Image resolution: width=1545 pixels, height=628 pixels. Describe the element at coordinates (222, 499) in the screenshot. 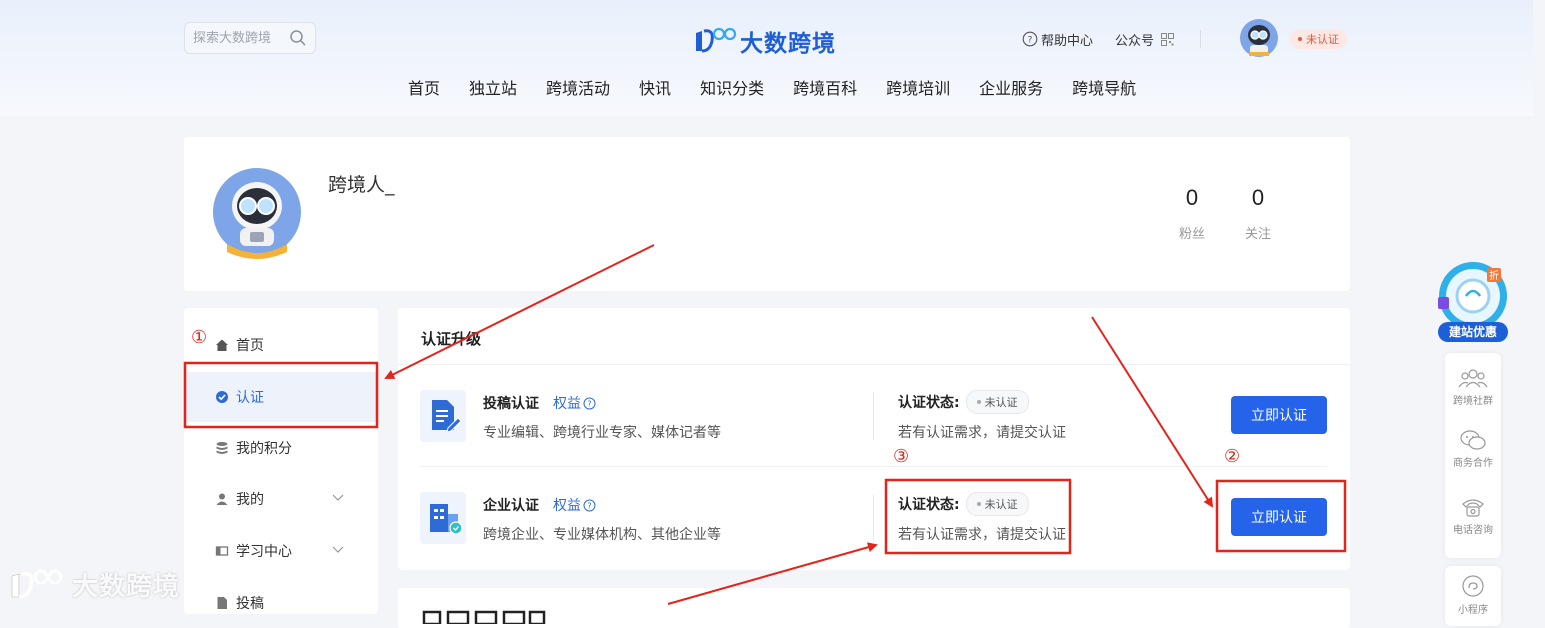

I see `user-icon` at that location.